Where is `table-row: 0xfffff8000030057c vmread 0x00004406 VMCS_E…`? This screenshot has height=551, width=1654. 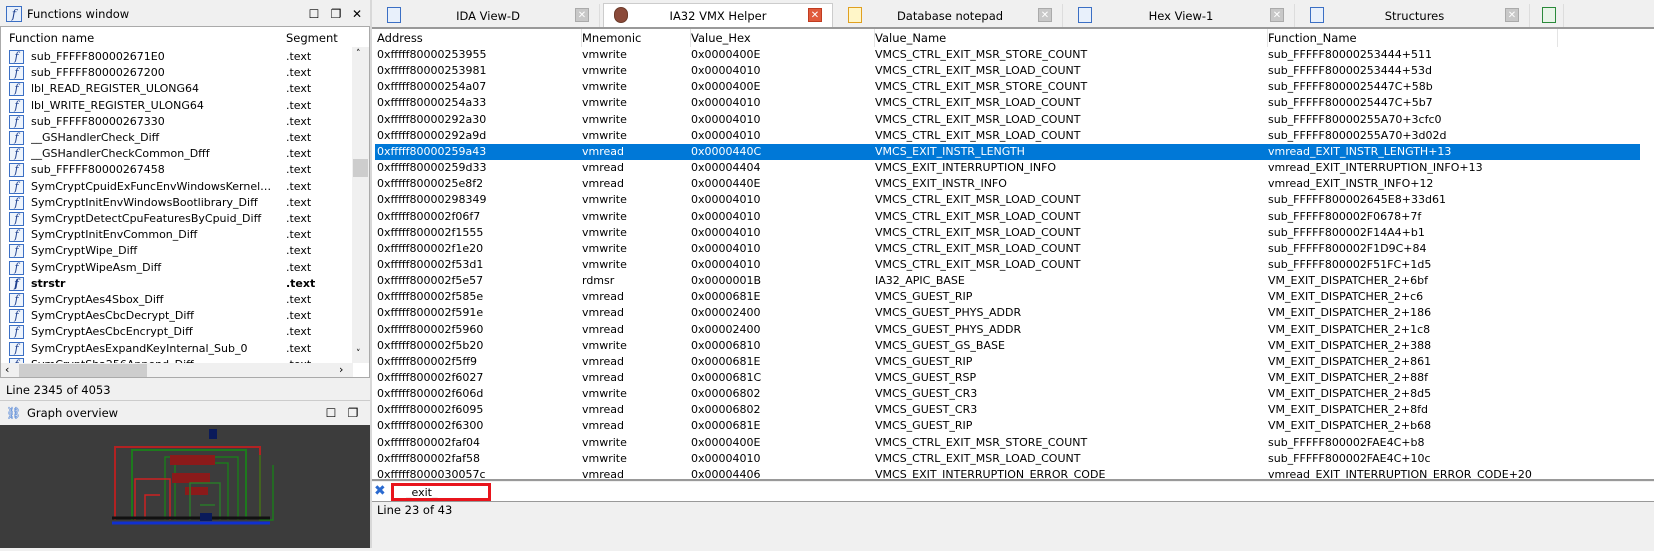
table-row: 0xfffff8000030057c vmread 0x00004406 VMCS_E… is located at coordinates (1007, 474).